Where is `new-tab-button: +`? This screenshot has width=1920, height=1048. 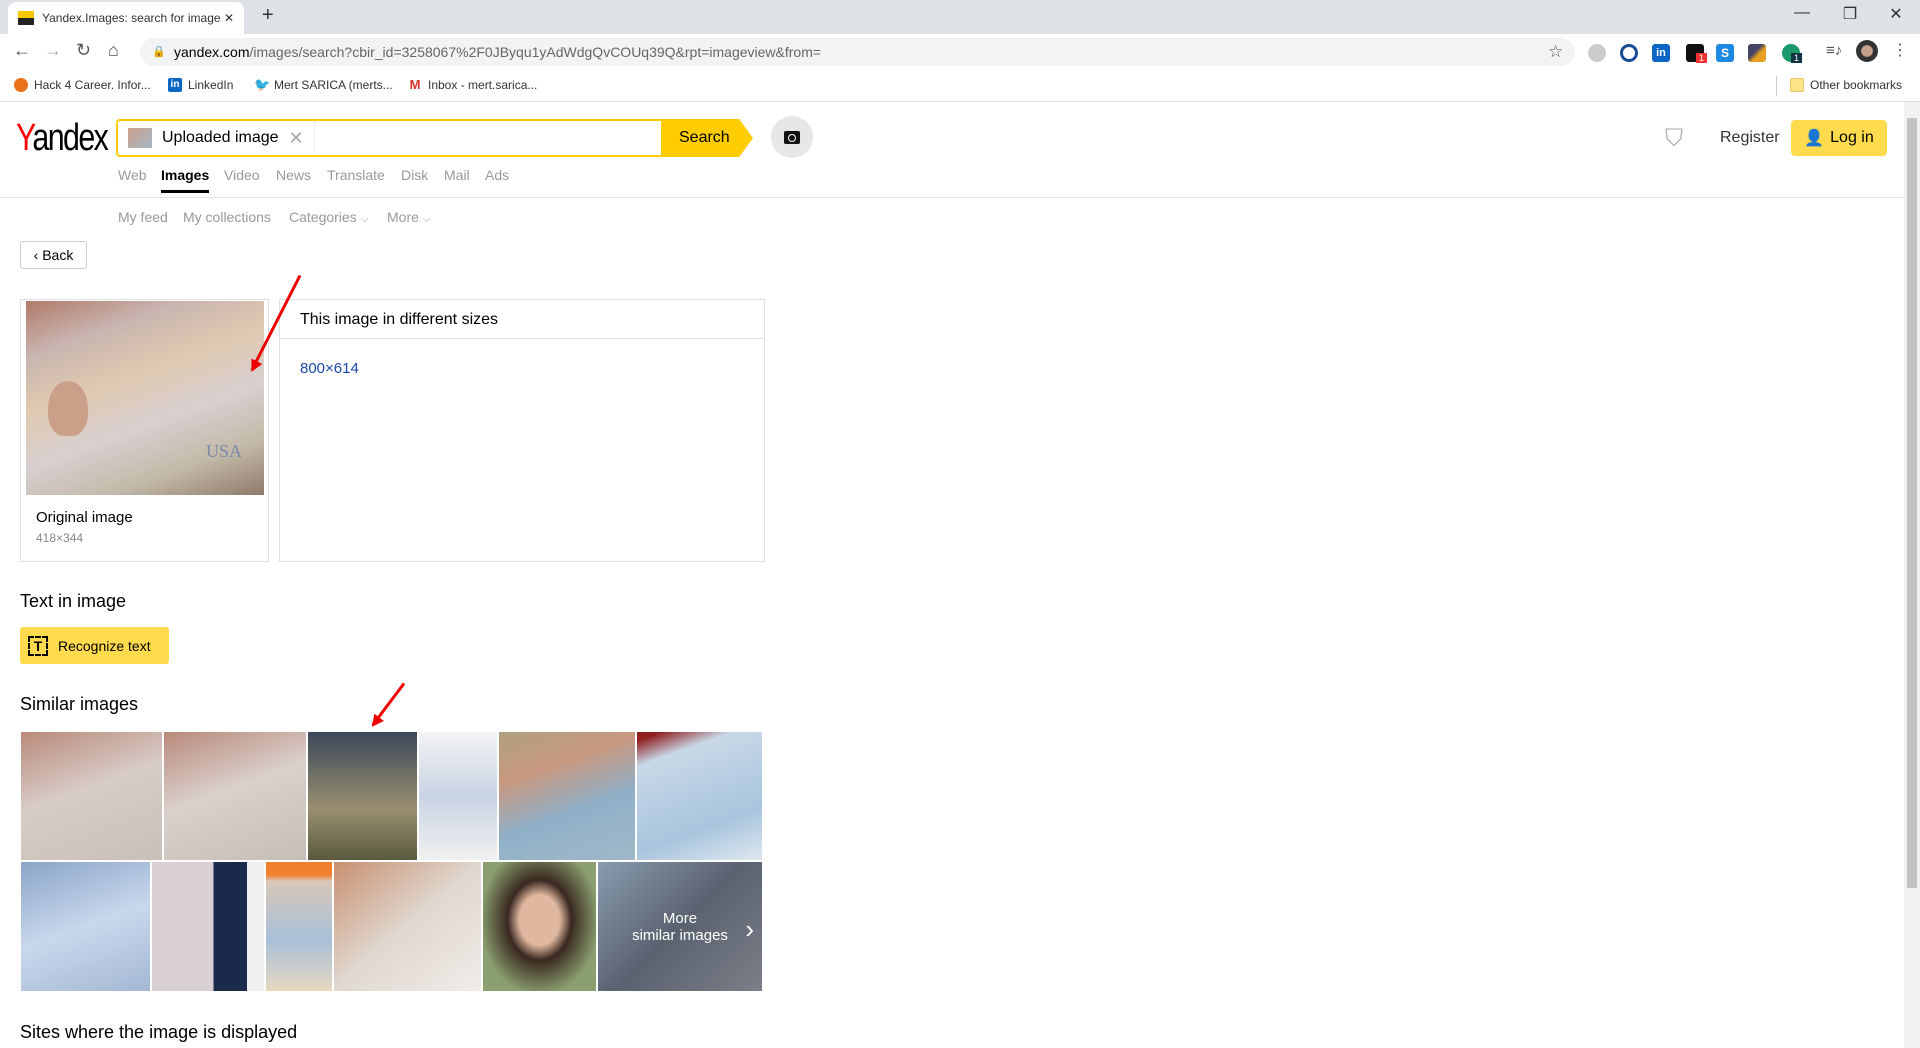 new-tab-button: + is located at coordinates (268, 15).